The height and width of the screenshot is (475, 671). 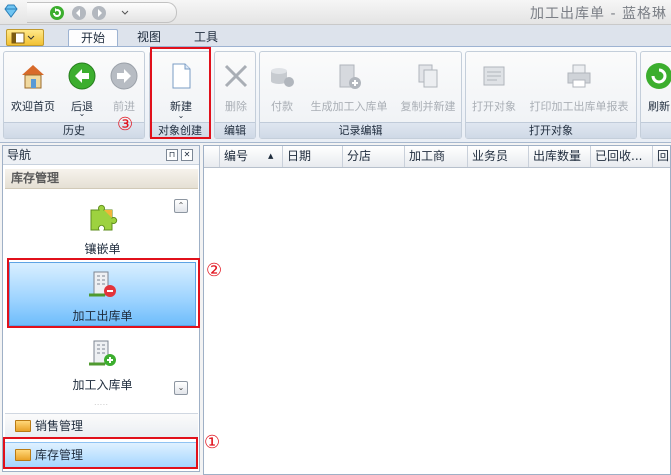 What do you see at coordinates (335, 36) in the screenshot?
I see `ribbon-tab-bar: 开始 视图 工具` at bounding box center [335, 36].